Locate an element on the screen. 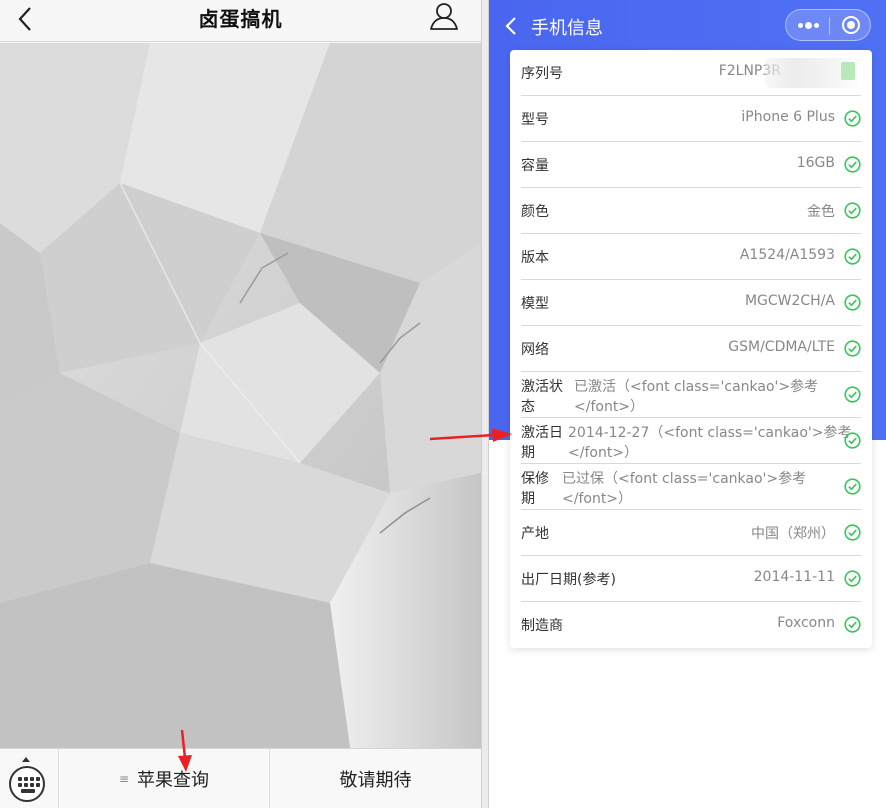 Image resolution: width=886 pixels, height=808 pixels. close-miniprogram-button is located at coordinates (851, 25).